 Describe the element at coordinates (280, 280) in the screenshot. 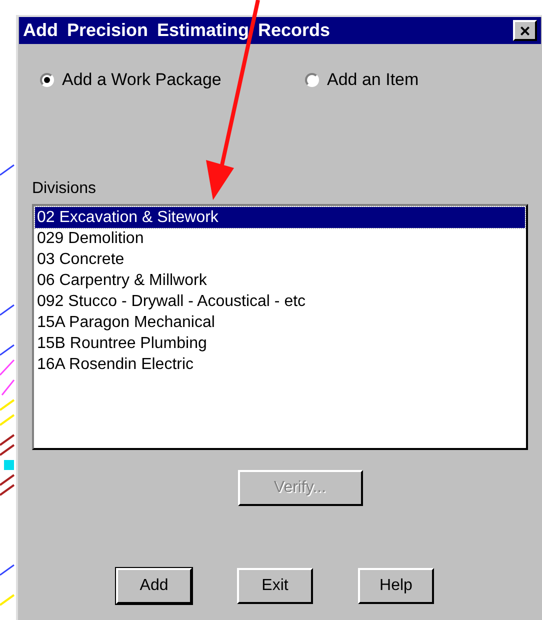

I see `list-item: 06 Carpentry & Millwork` at that location.